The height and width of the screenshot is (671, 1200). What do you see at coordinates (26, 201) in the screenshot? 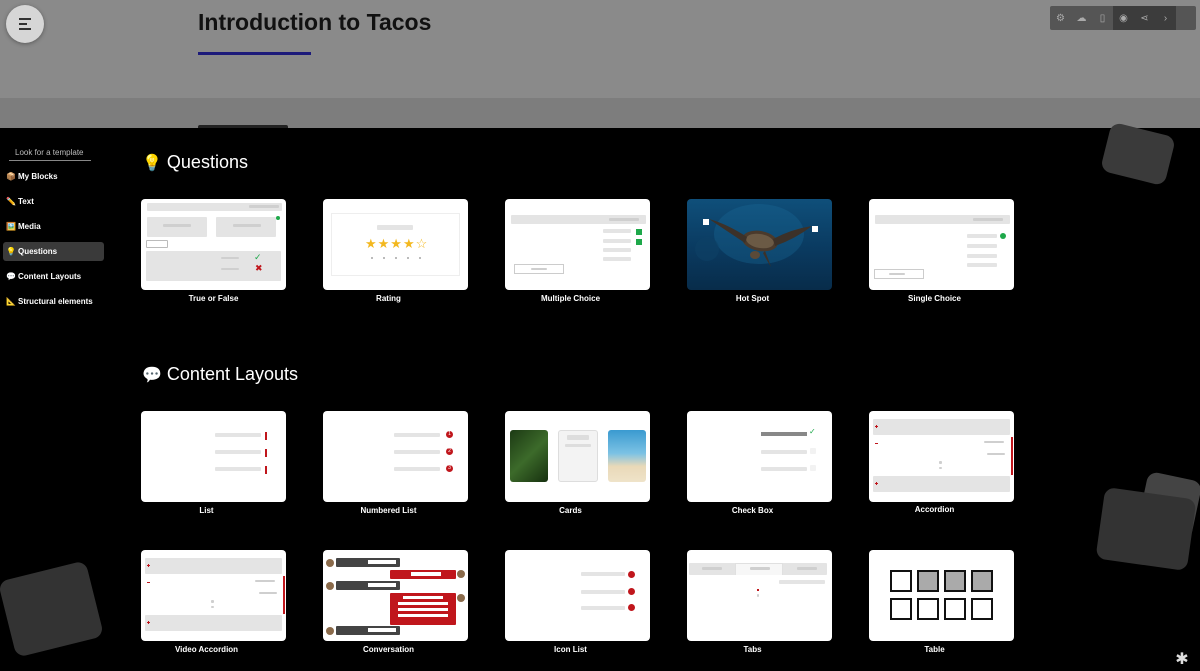
I see `sidebar-item-label: Text` at bounding box center [26, 201].